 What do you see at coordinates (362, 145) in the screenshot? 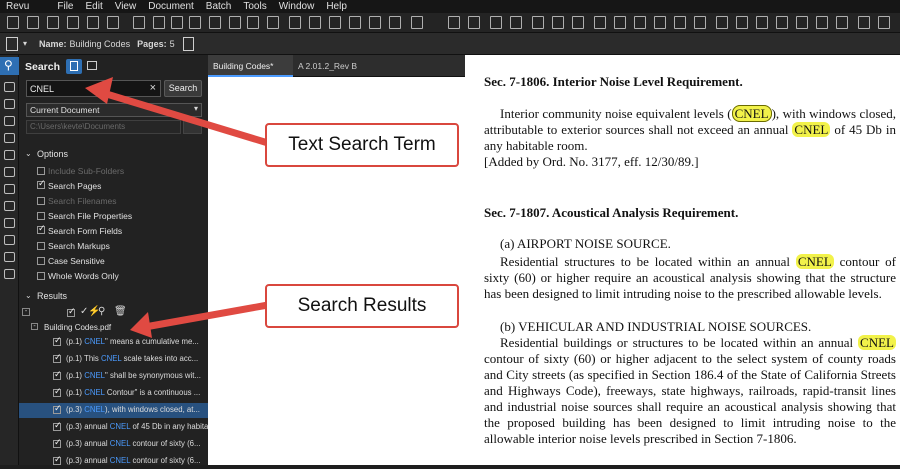
I see `callout-text-search-term: Text Search Term` at bounding box center [362, 145].